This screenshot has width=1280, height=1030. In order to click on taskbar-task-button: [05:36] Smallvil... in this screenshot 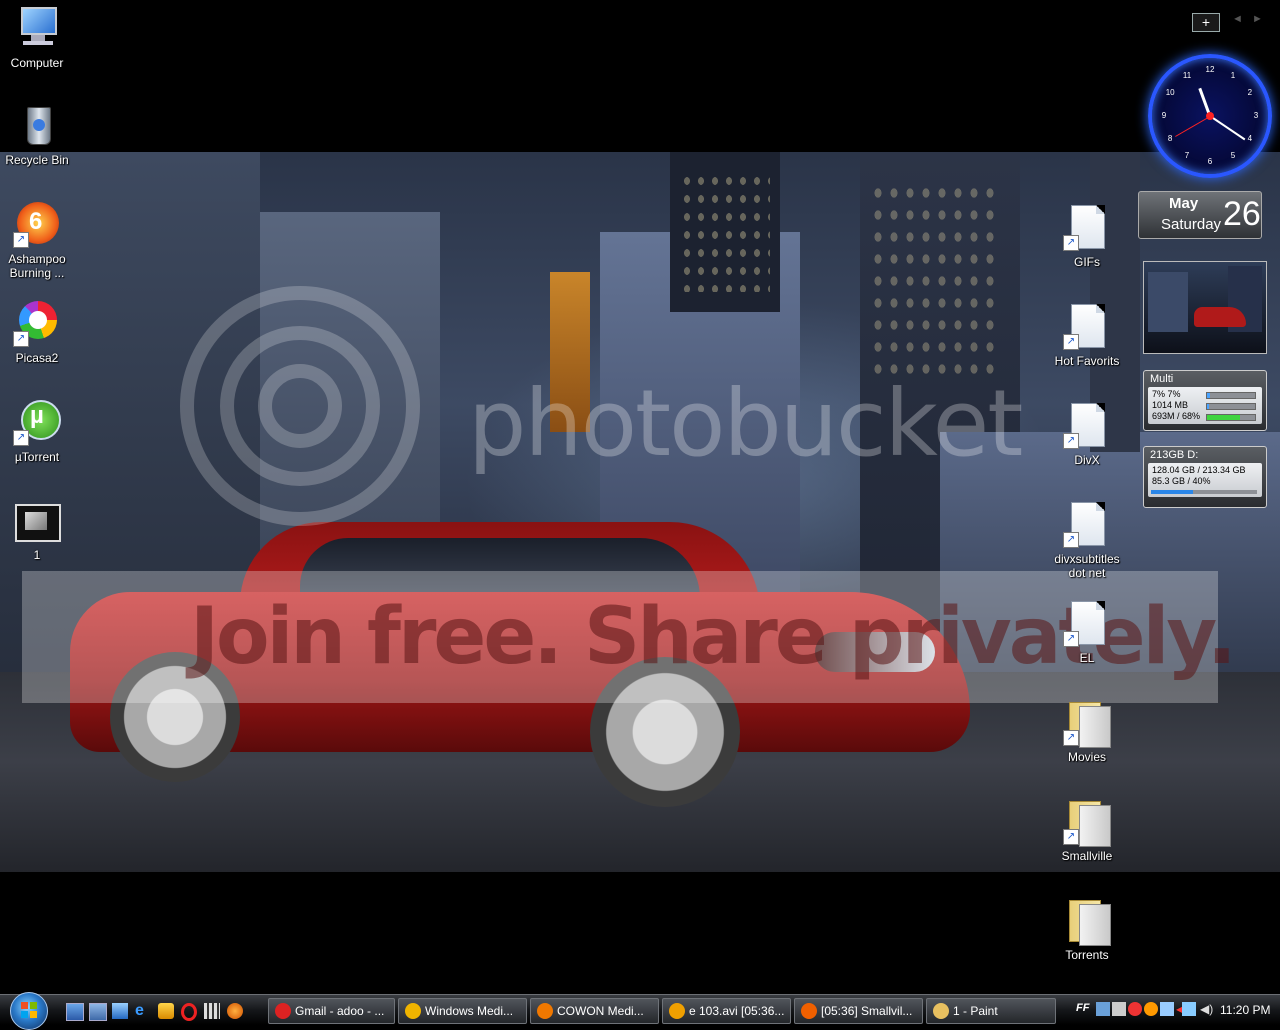, I will do `click(858, 1011)`.